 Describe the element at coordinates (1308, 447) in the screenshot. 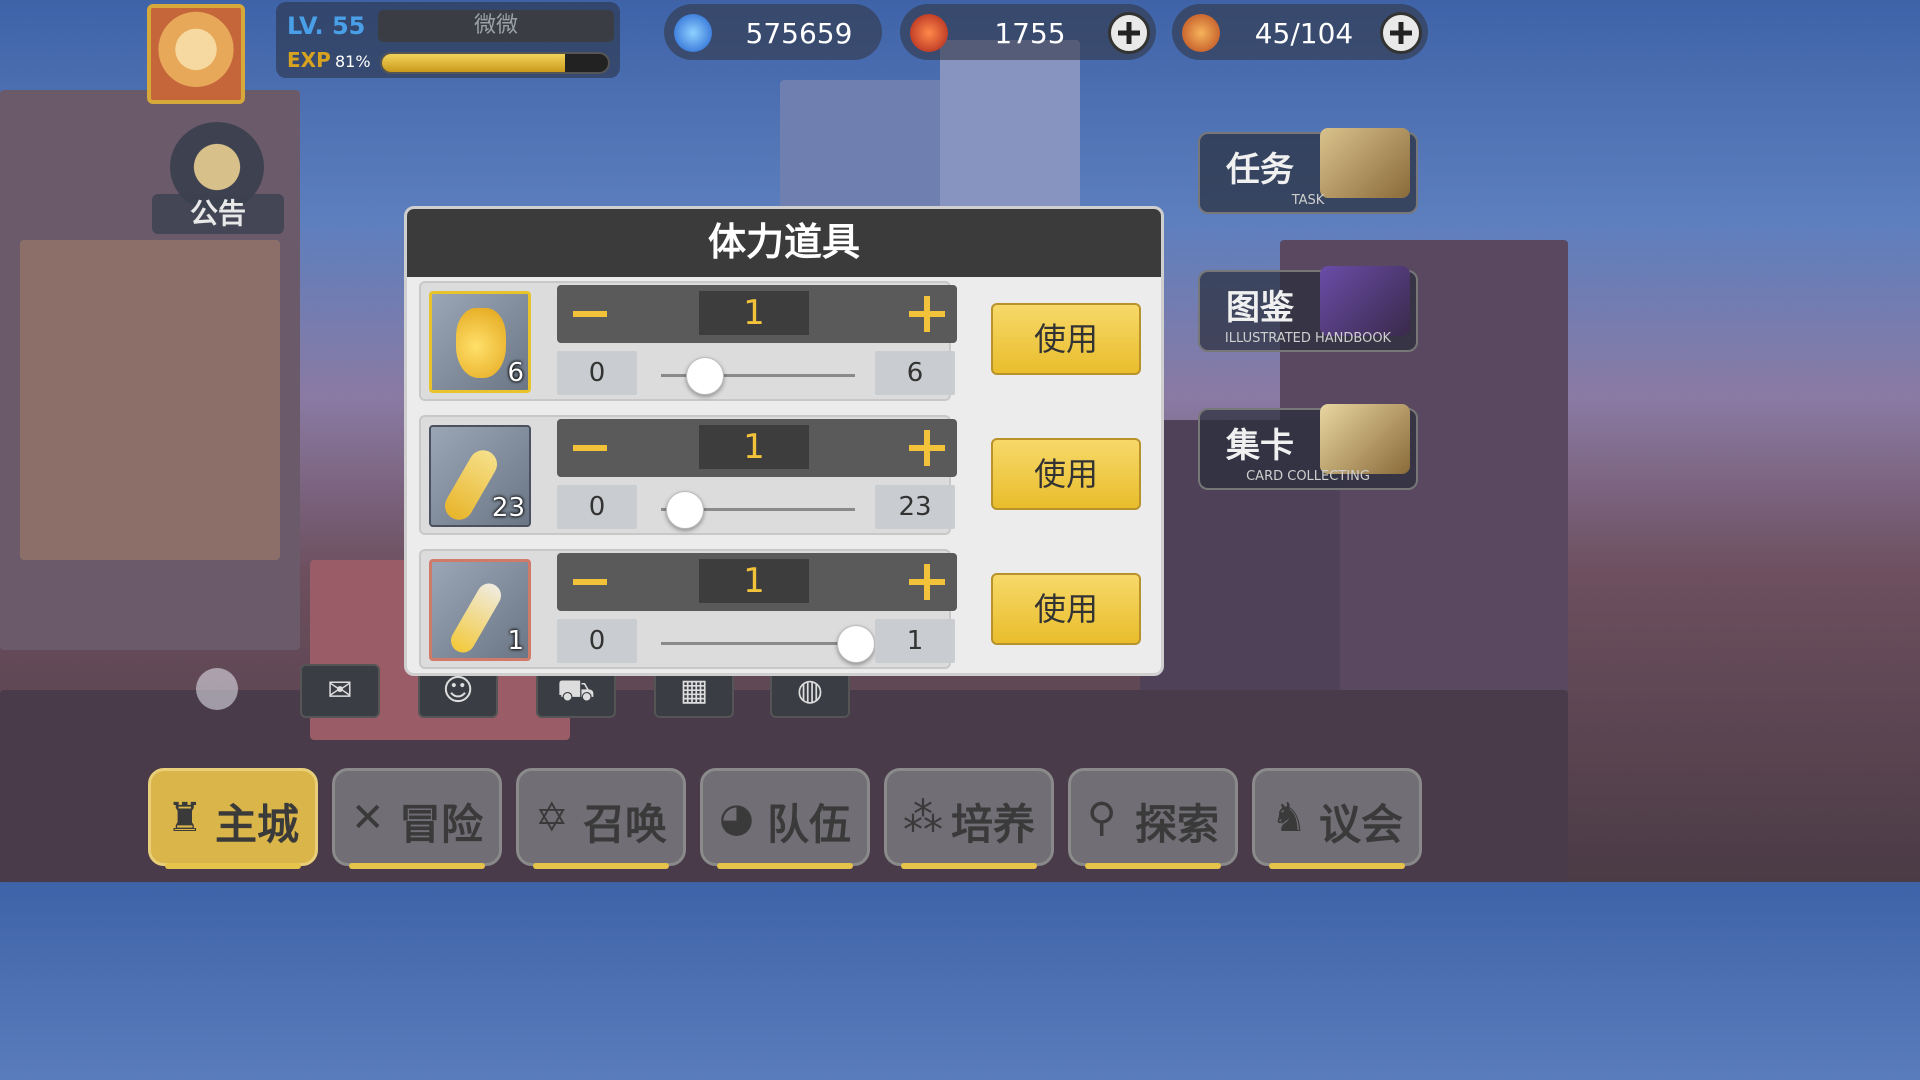

I see `card-collecting-button: 集卡 CARD COLLECTING` at that location.